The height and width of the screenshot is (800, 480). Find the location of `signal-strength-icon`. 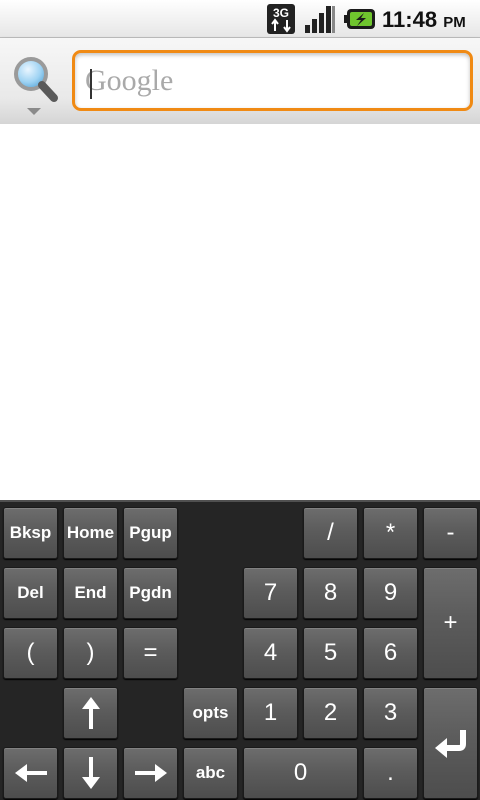

signal-strength-icon is located at coordinates (320, 19).